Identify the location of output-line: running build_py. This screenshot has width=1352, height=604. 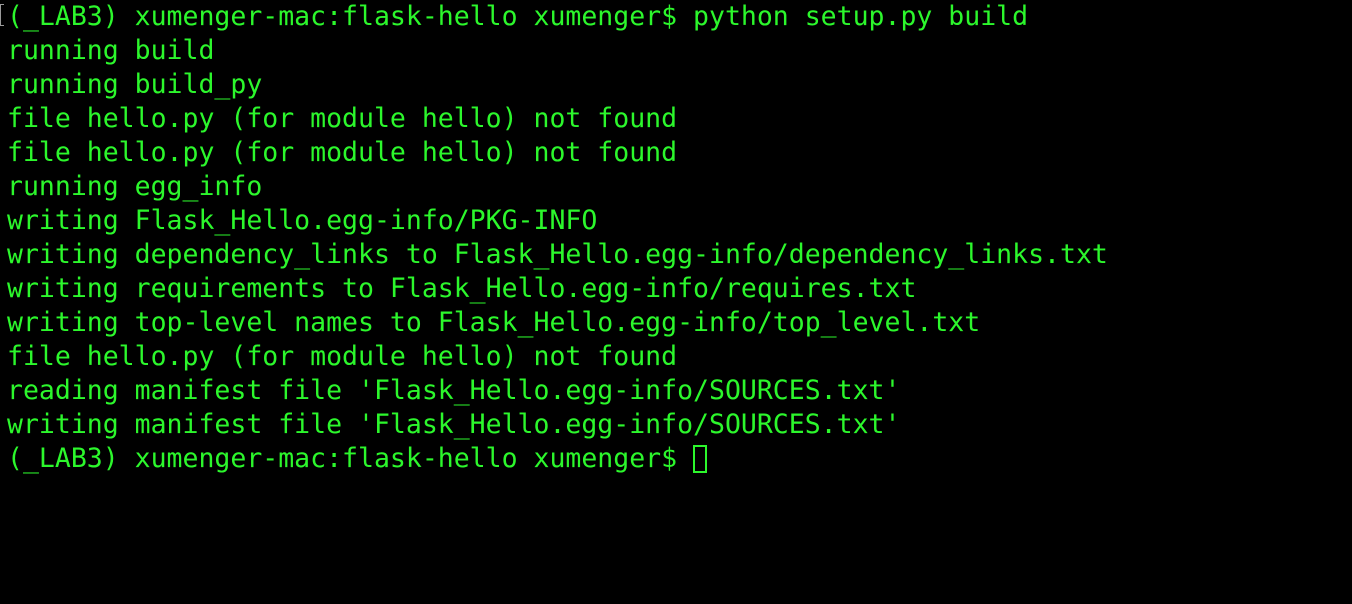
(135, 84).